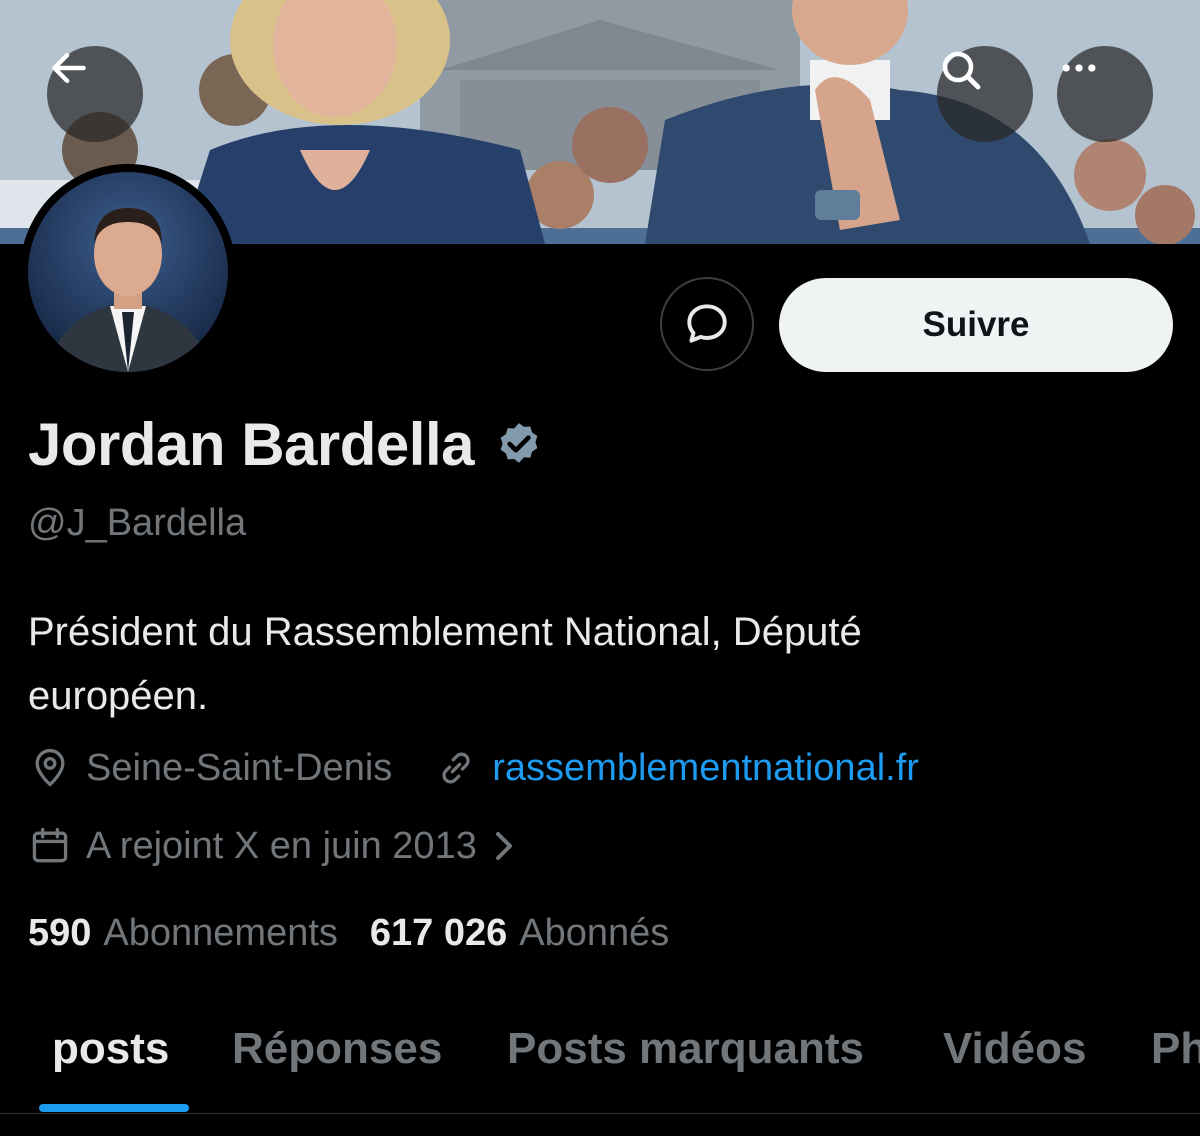 The image size is (1200, 1136). Describe the element at coordinates (50, 767) in the screenshot. I see `location-pin-icon` at that location.